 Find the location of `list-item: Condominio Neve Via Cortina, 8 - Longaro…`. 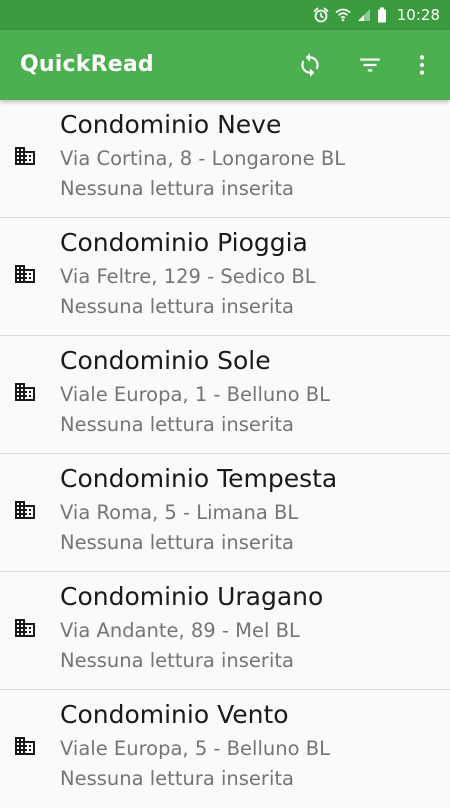

list-item: Condominio Neve Via Cortina, 8 - Longaro… is located at coordinates (225, 159).